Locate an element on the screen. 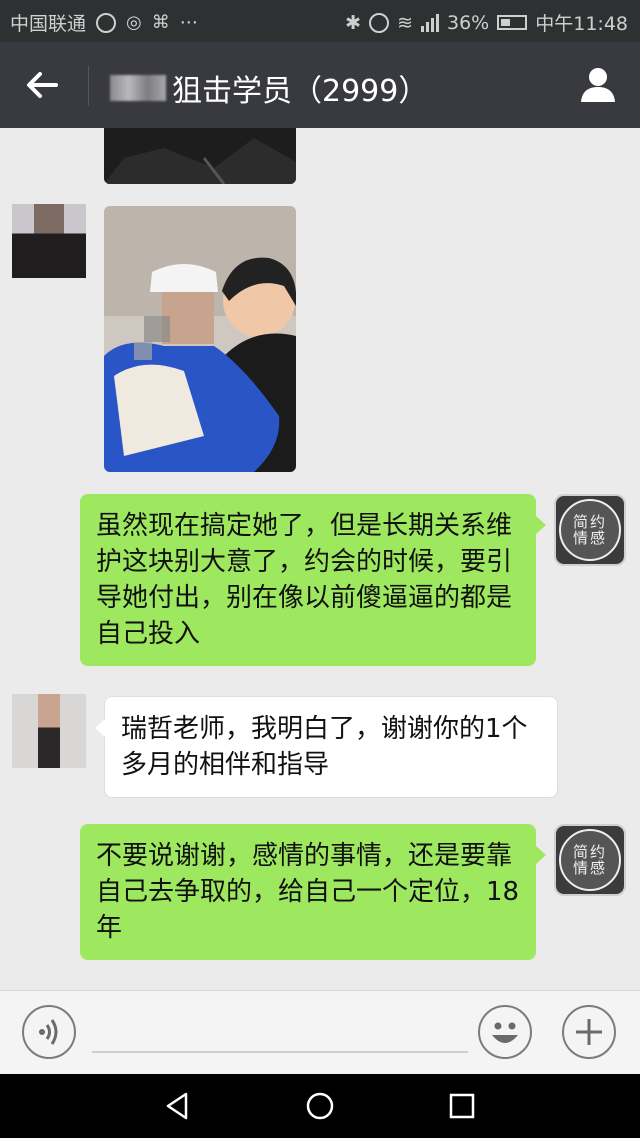 This screenshot has height=1138, width=640. message-bubble-received: 瑞哲老师，我明白了，谢谢你的1个多月的相伴和指导 is located at coordinates (326, 747).